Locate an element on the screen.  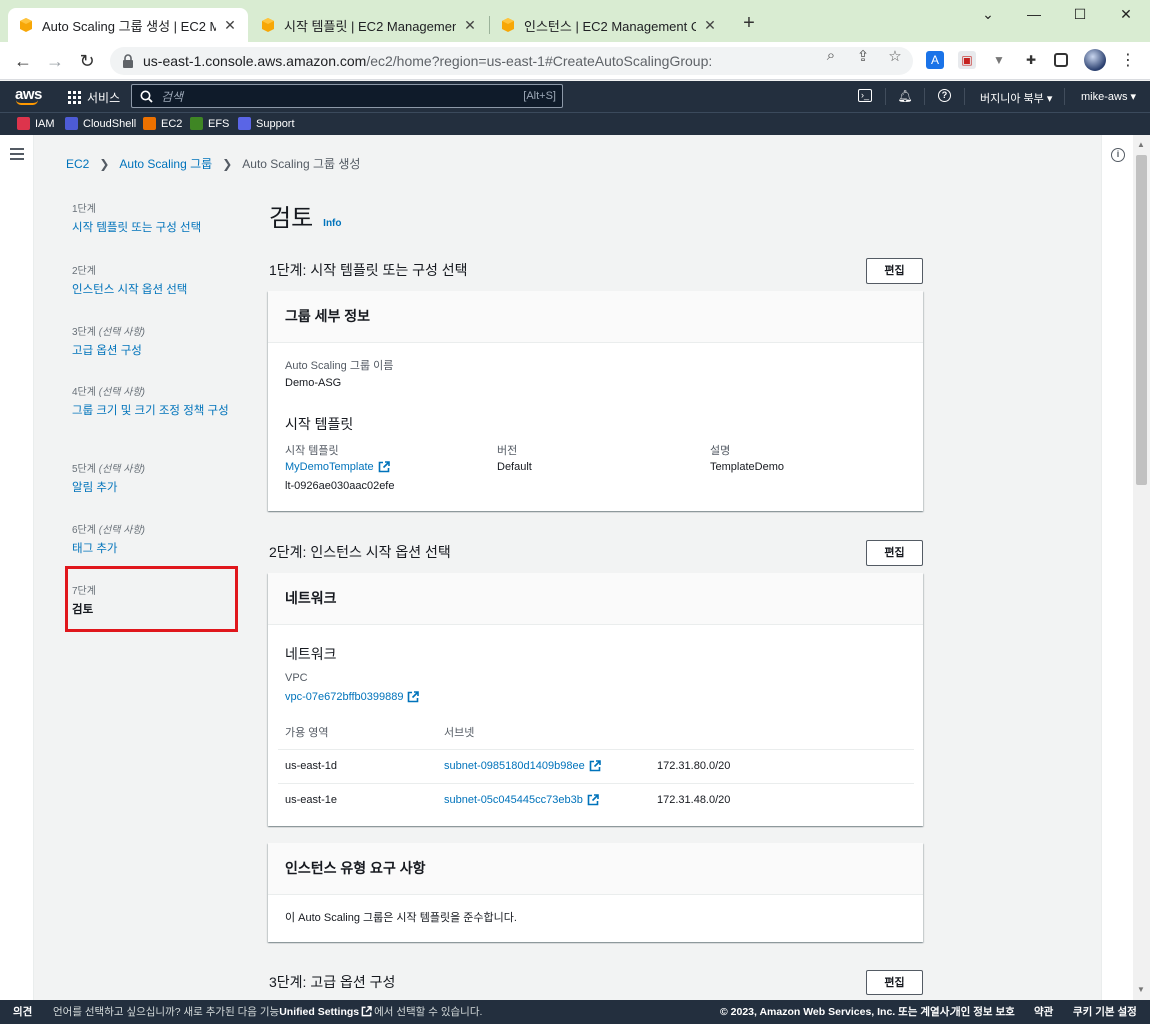
back-button: ← is located at coordinates (23, 61).